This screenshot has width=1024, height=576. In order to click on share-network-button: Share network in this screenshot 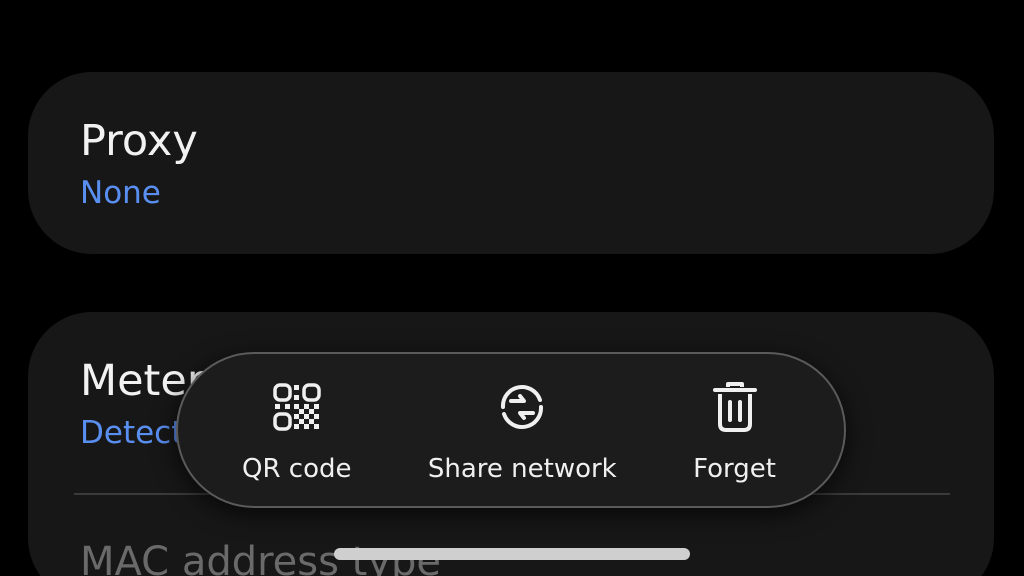, I will do `click(522, 430)`.